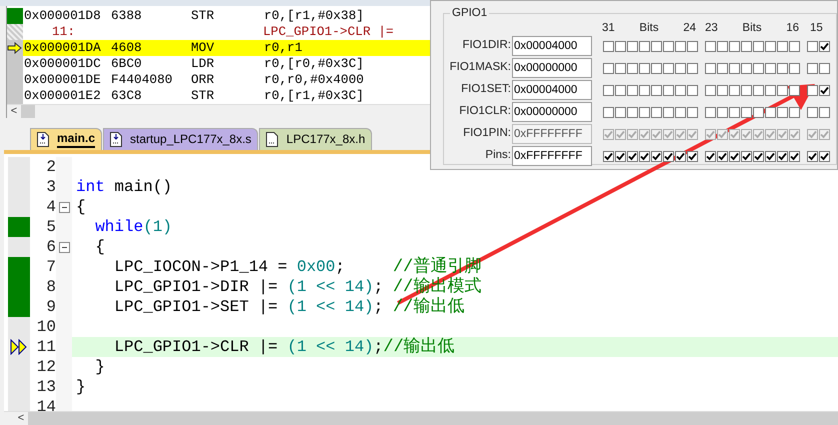 The height and width of the screenshot is (425, 838). I want to click on file-tab: main.c, so click(66, 139).